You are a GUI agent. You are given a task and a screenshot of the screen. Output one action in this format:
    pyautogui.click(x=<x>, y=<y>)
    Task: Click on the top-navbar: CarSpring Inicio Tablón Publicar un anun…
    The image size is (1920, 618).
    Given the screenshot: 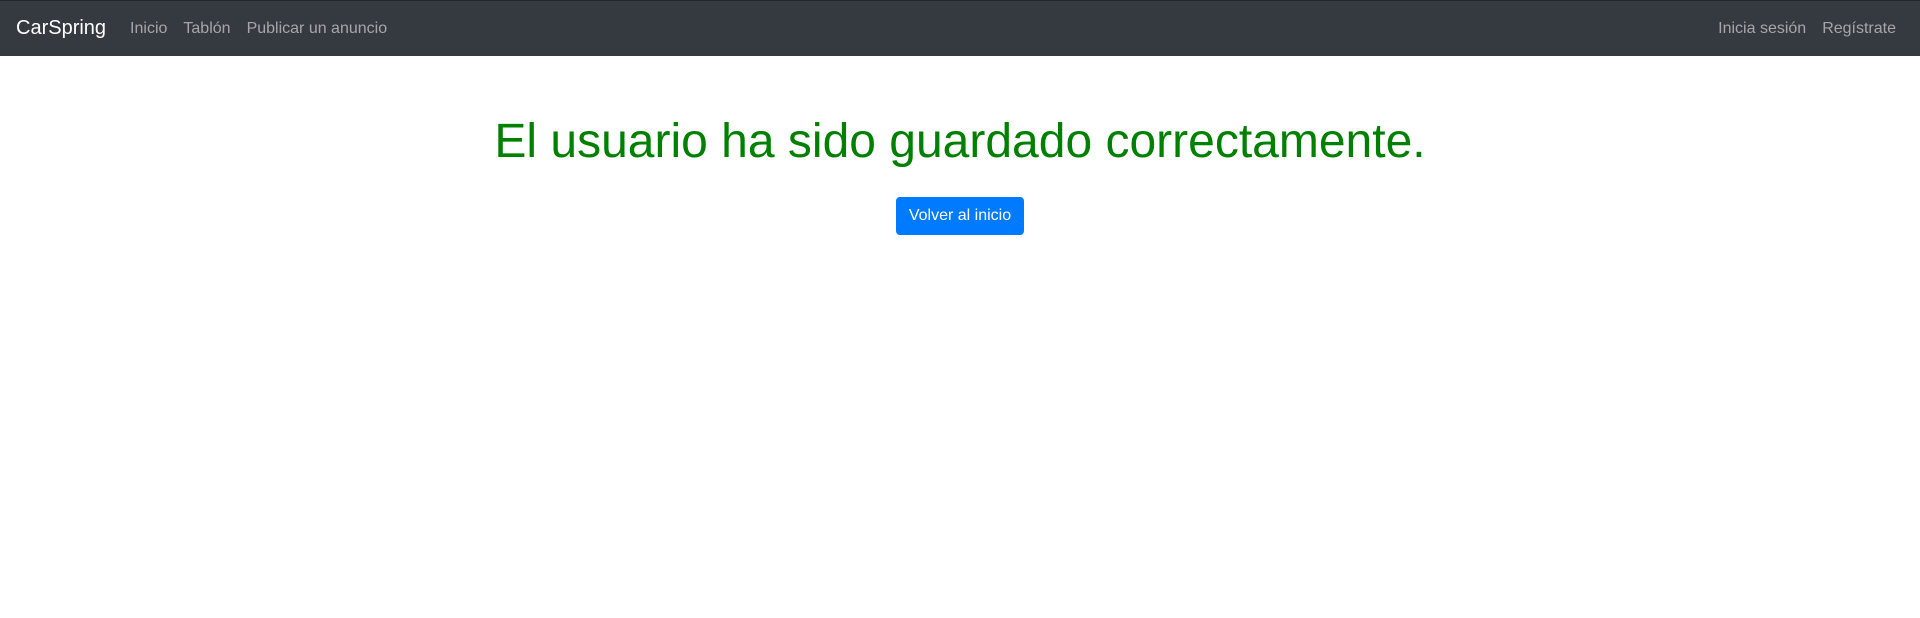 What is the action you would take?
    pyautogui.click(x=960, y=28)
    